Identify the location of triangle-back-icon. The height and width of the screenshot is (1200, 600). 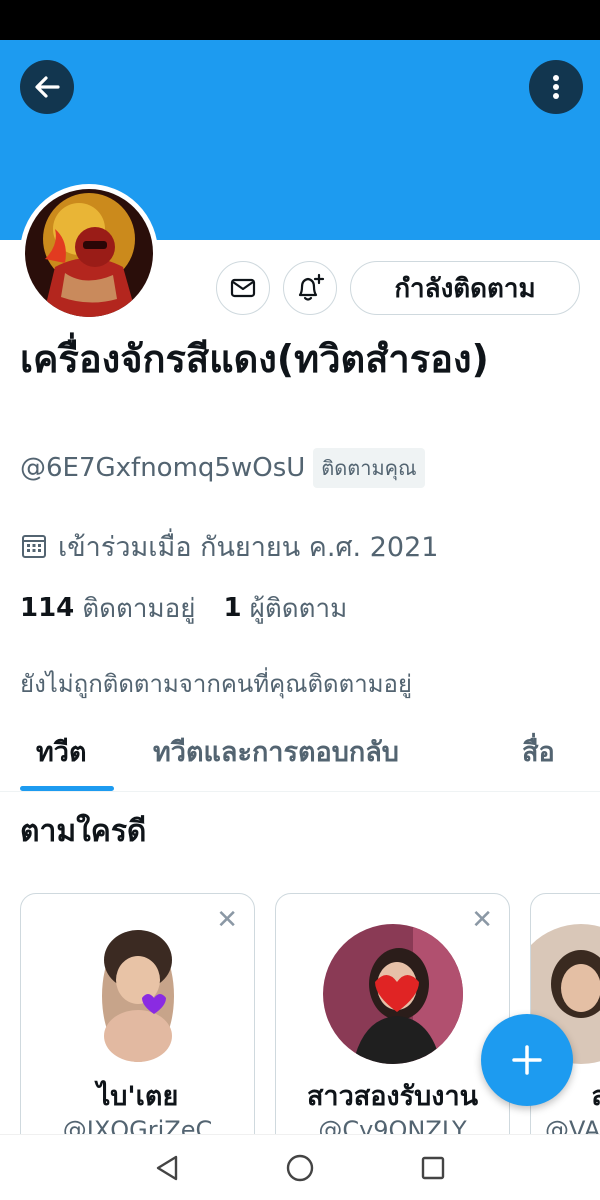
(167, 1168).